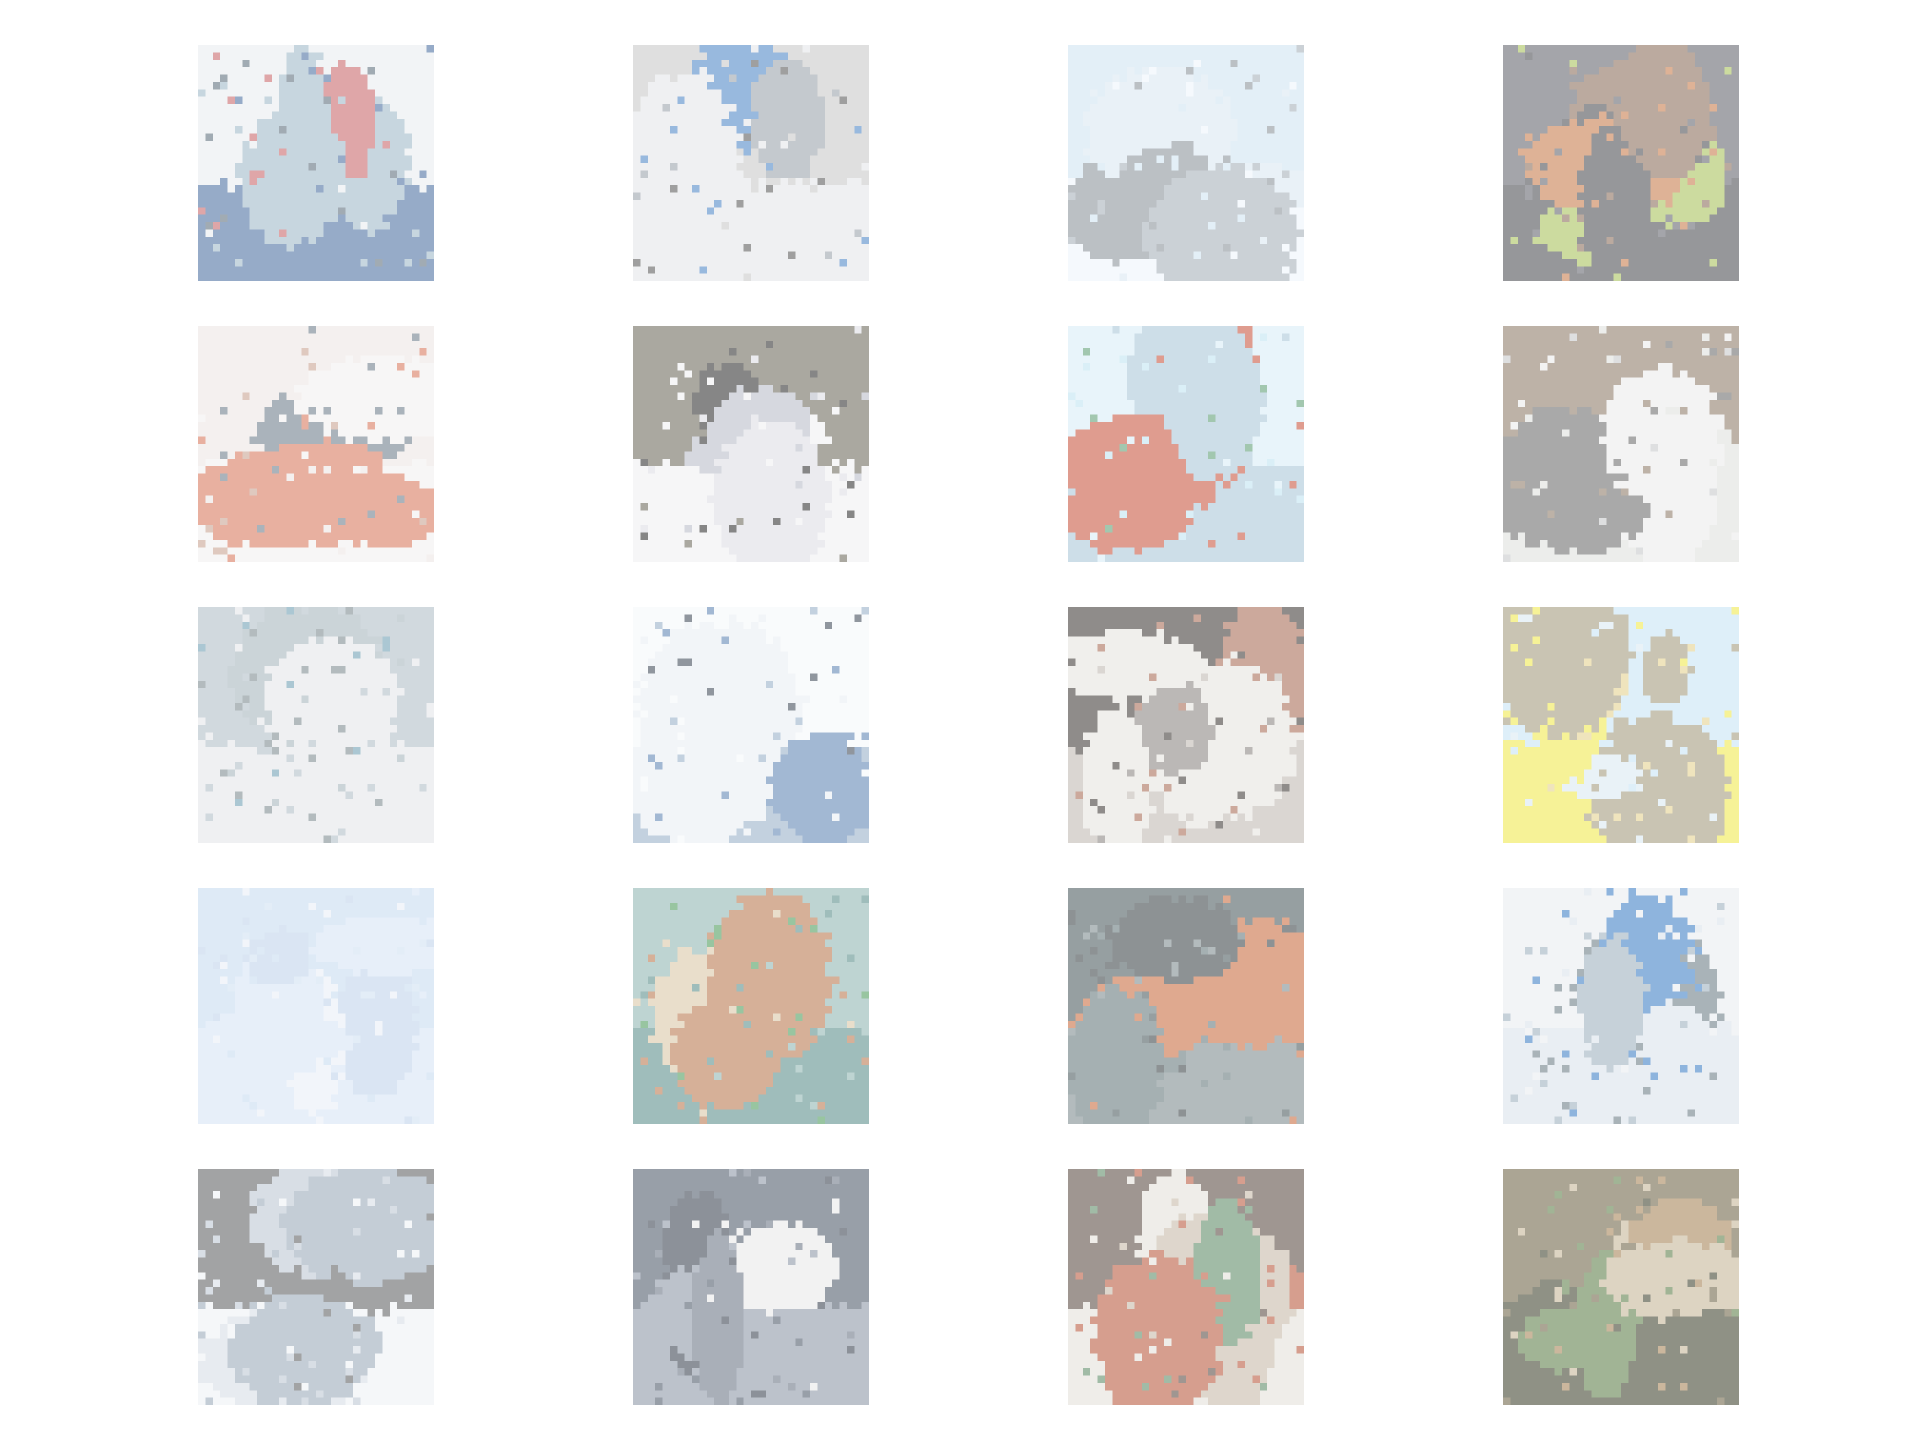 Image resolution: width=1920 pixels, height=1440 pixels. I want to click on image-tile-dog, so click(751, 444).